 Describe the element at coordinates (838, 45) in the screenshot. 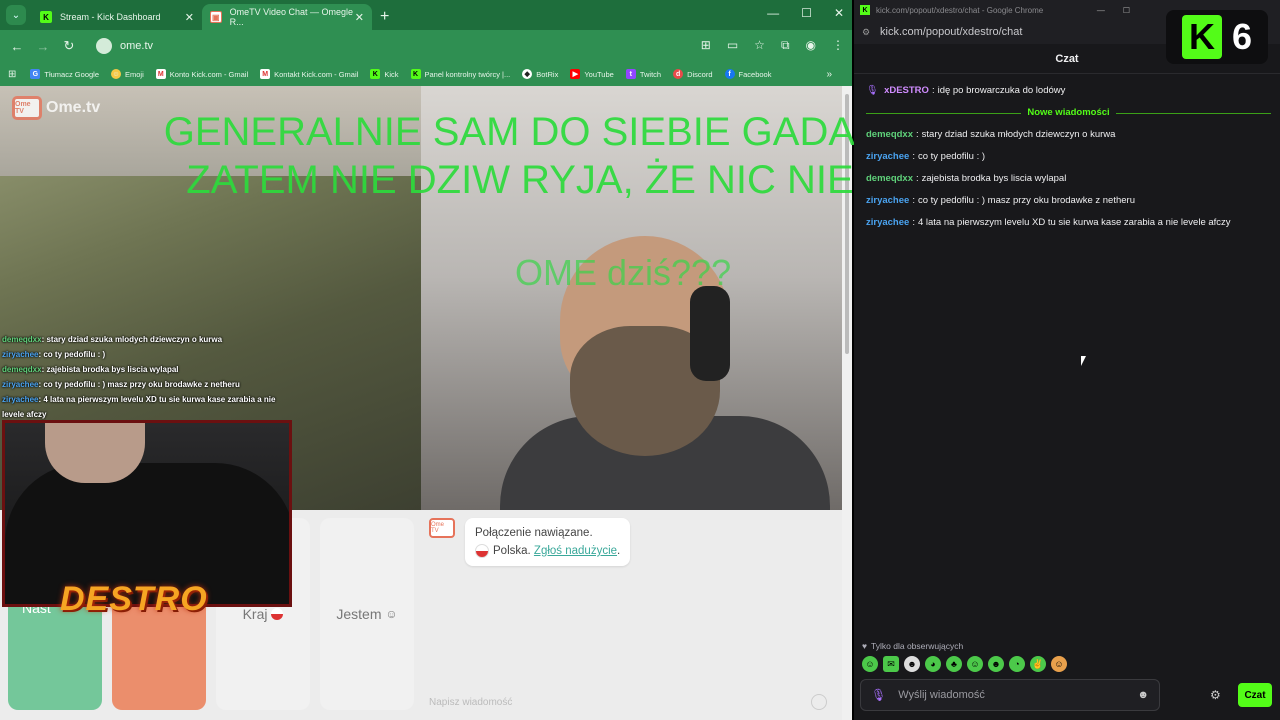

I see `menu-icon: ⋮` at that location.